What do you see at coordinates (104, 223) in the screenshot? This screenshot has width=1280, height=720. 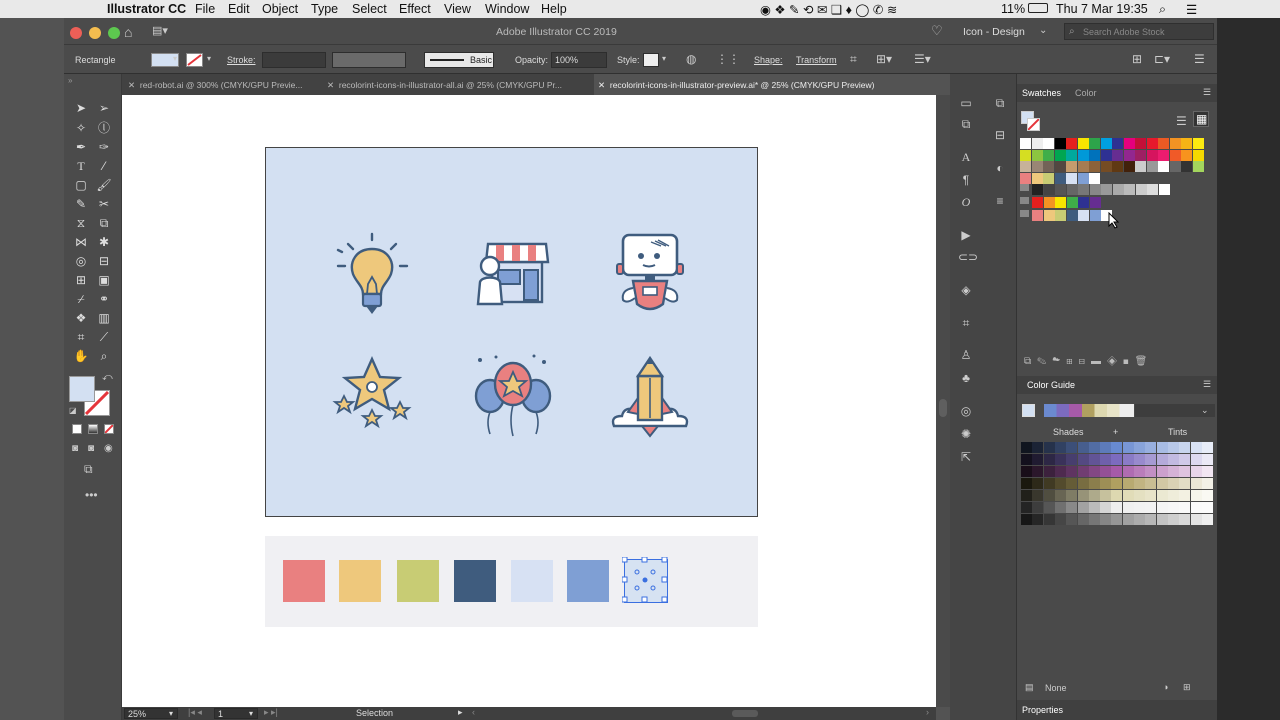 I see `scale-tool-icon: ⧉` at bounding box center [104, 223].